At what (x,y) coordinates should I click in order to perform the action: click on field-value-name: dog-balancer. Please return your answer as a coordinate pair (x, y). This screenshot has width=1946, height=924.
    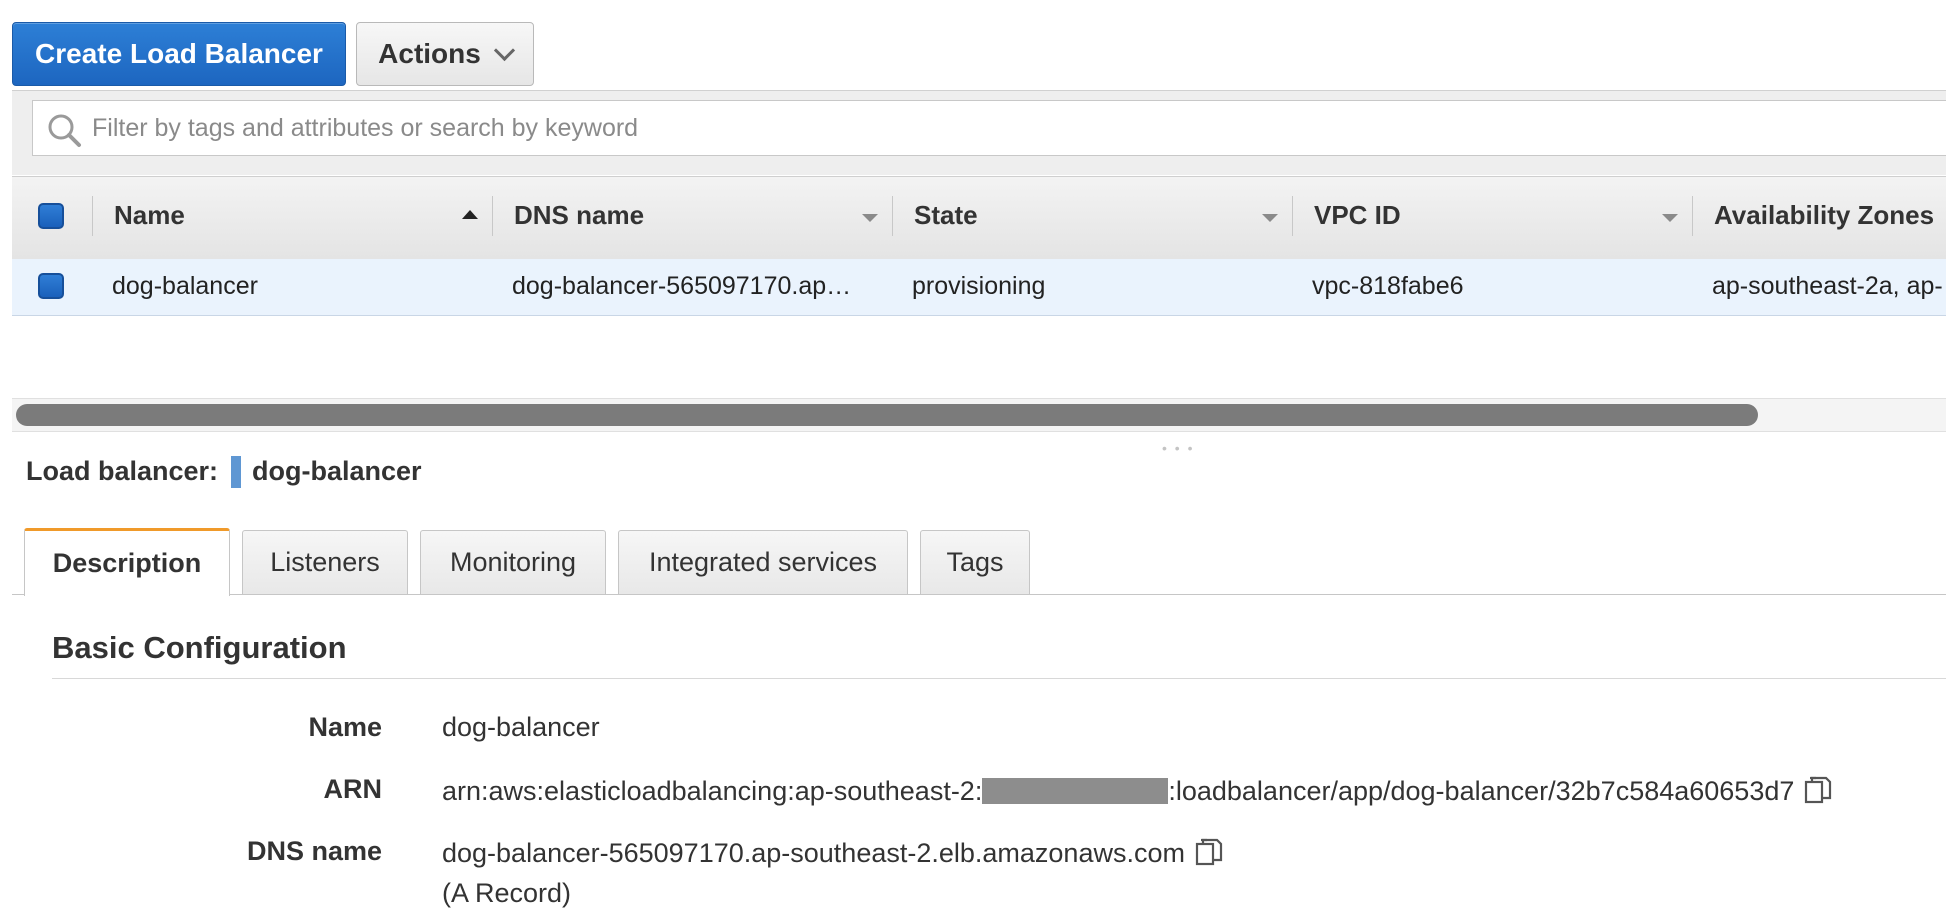
    Looking at the image, I should click on (521, 727).